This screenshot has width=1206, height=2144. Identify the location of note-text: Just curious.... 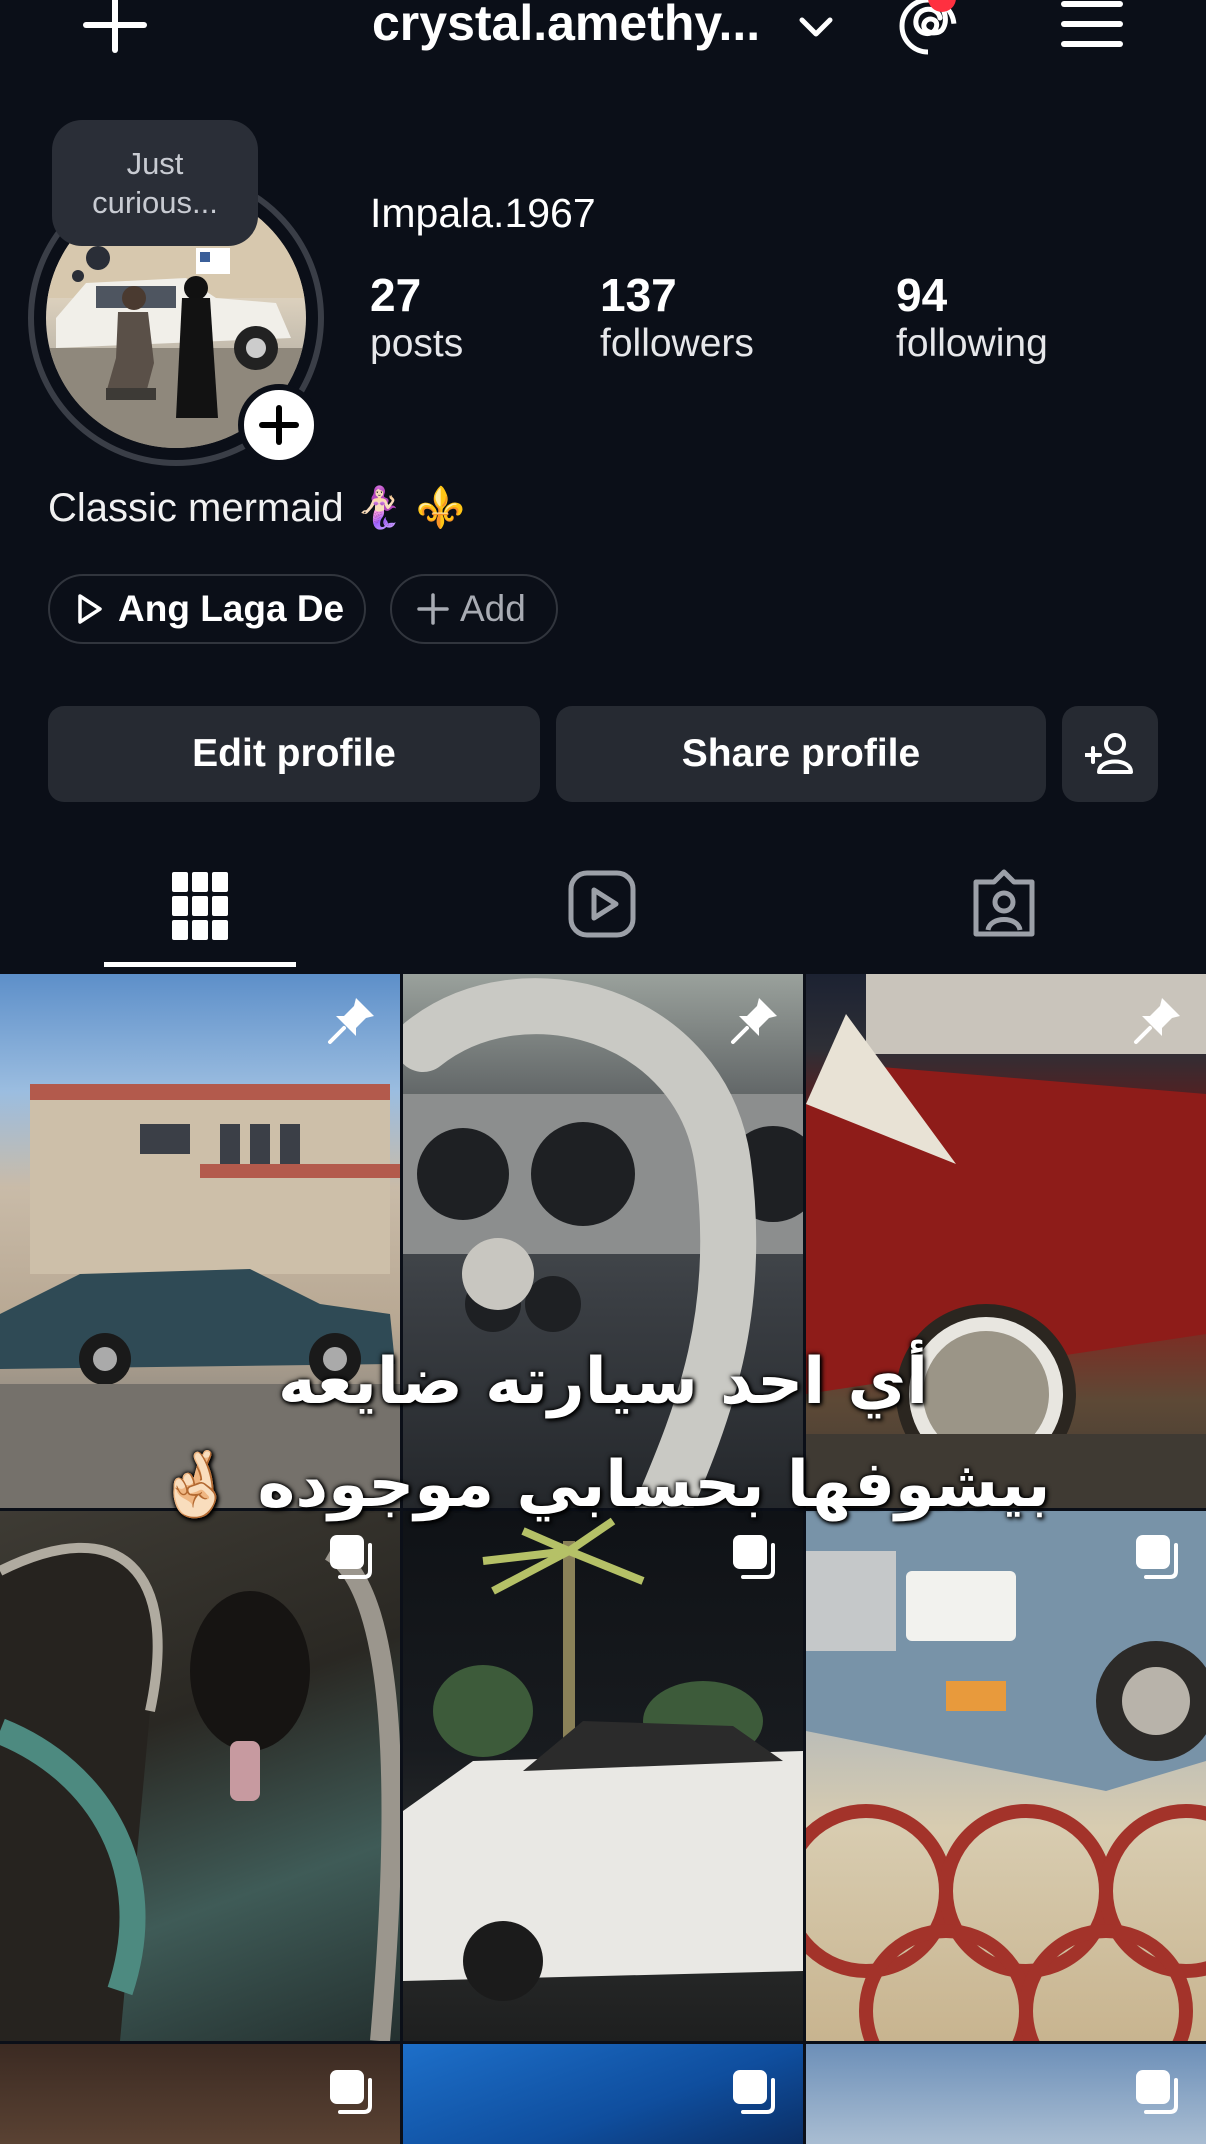
(155, 183).